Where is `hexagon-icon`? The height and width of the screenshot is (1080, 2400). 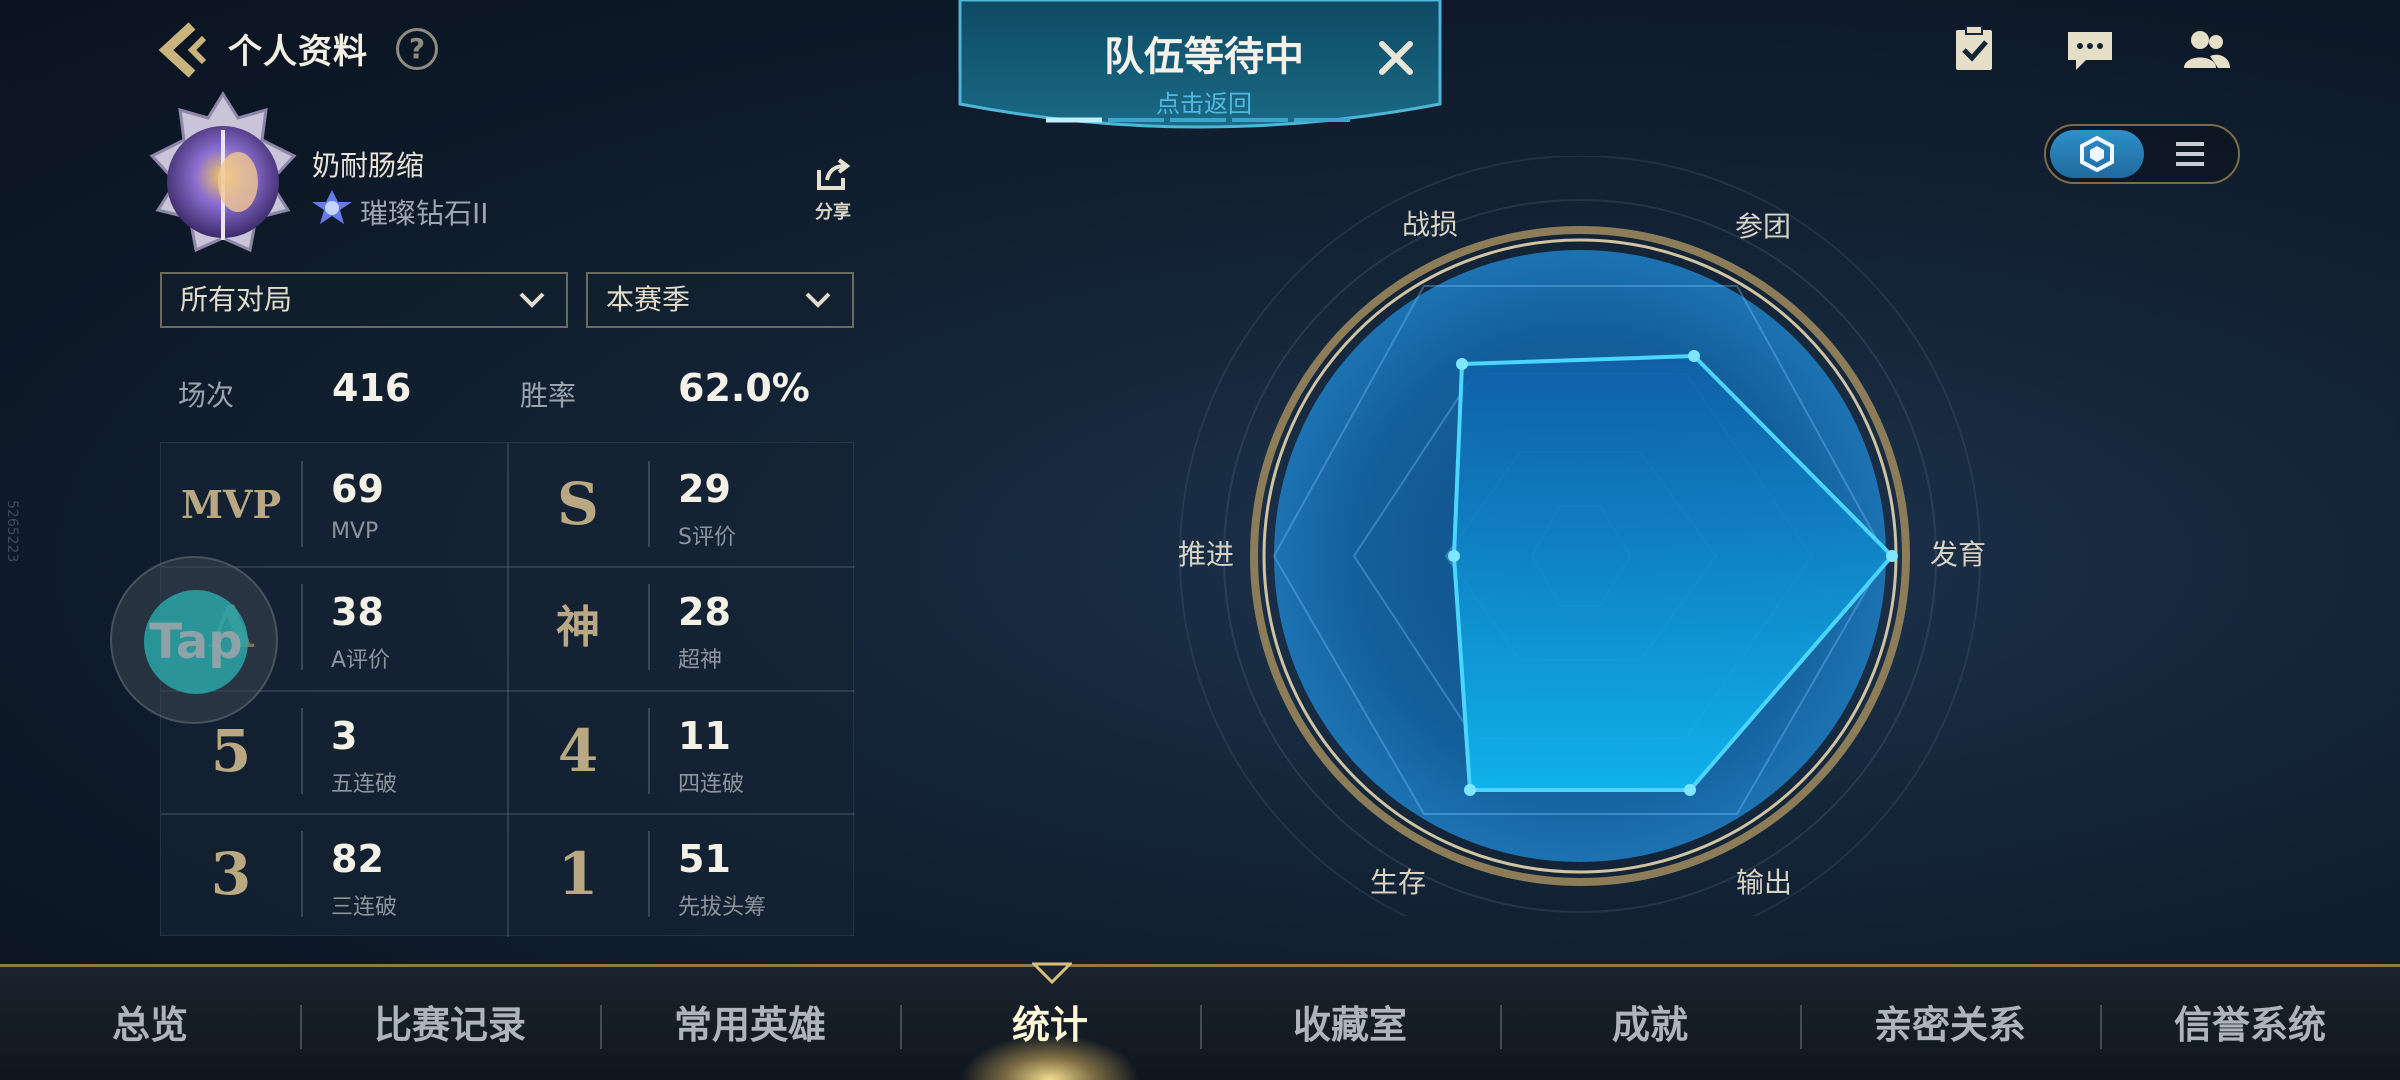 hexagon-icon is located at coordinates (2097, 154).